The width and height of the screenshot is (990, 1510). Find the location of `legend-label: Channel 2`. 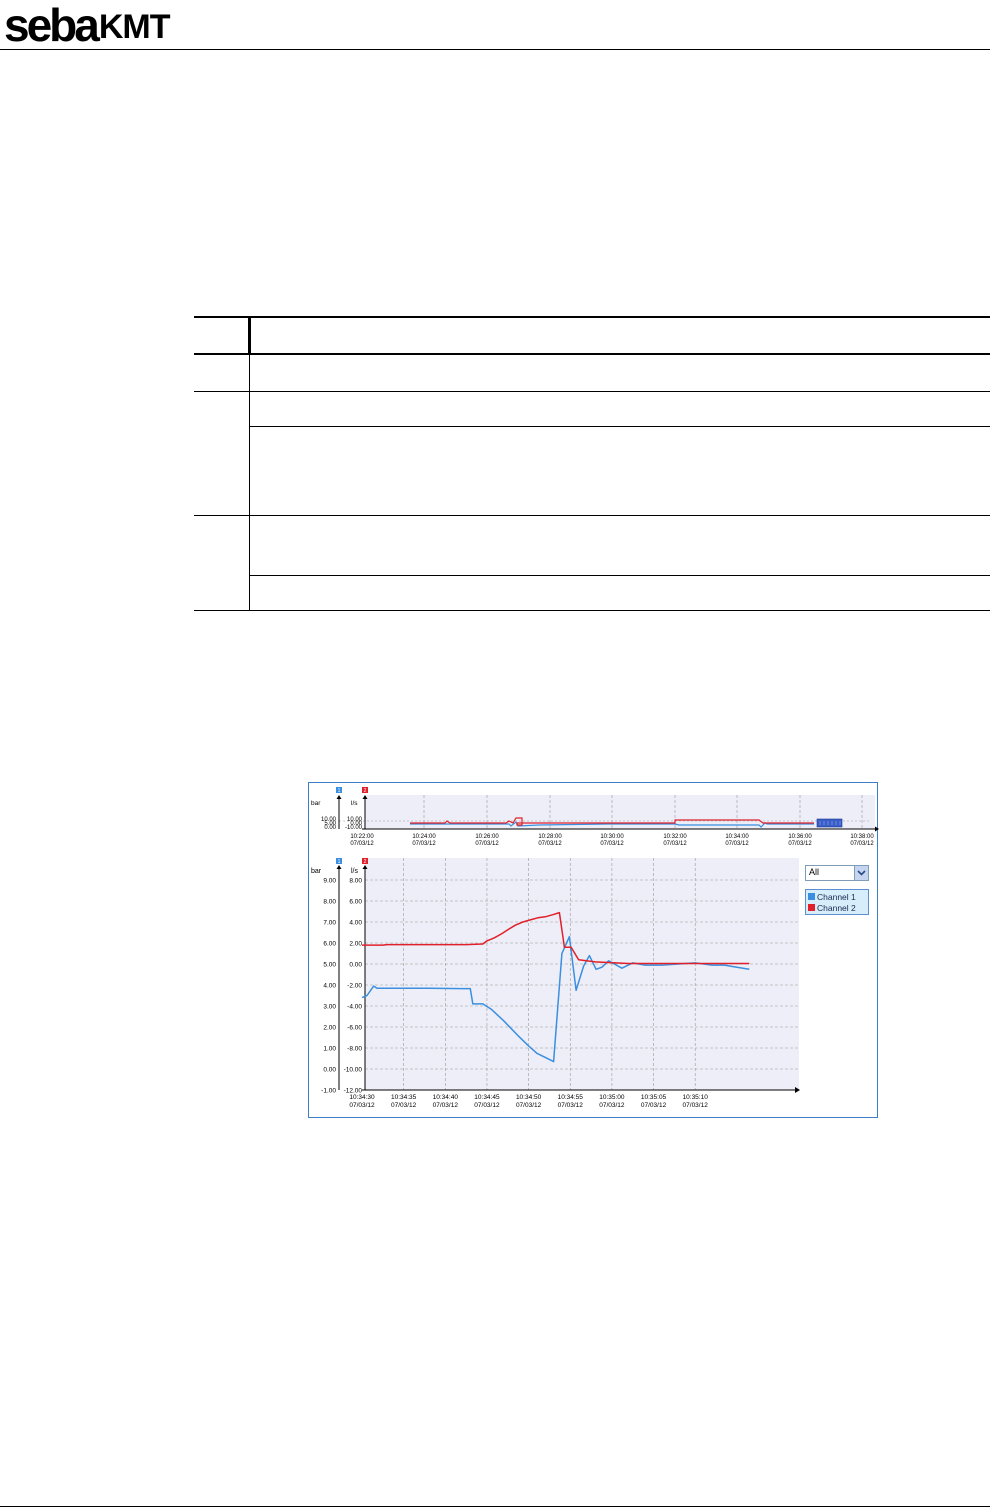

legend-label: Channel 2 is located at coordinates (836, 907).